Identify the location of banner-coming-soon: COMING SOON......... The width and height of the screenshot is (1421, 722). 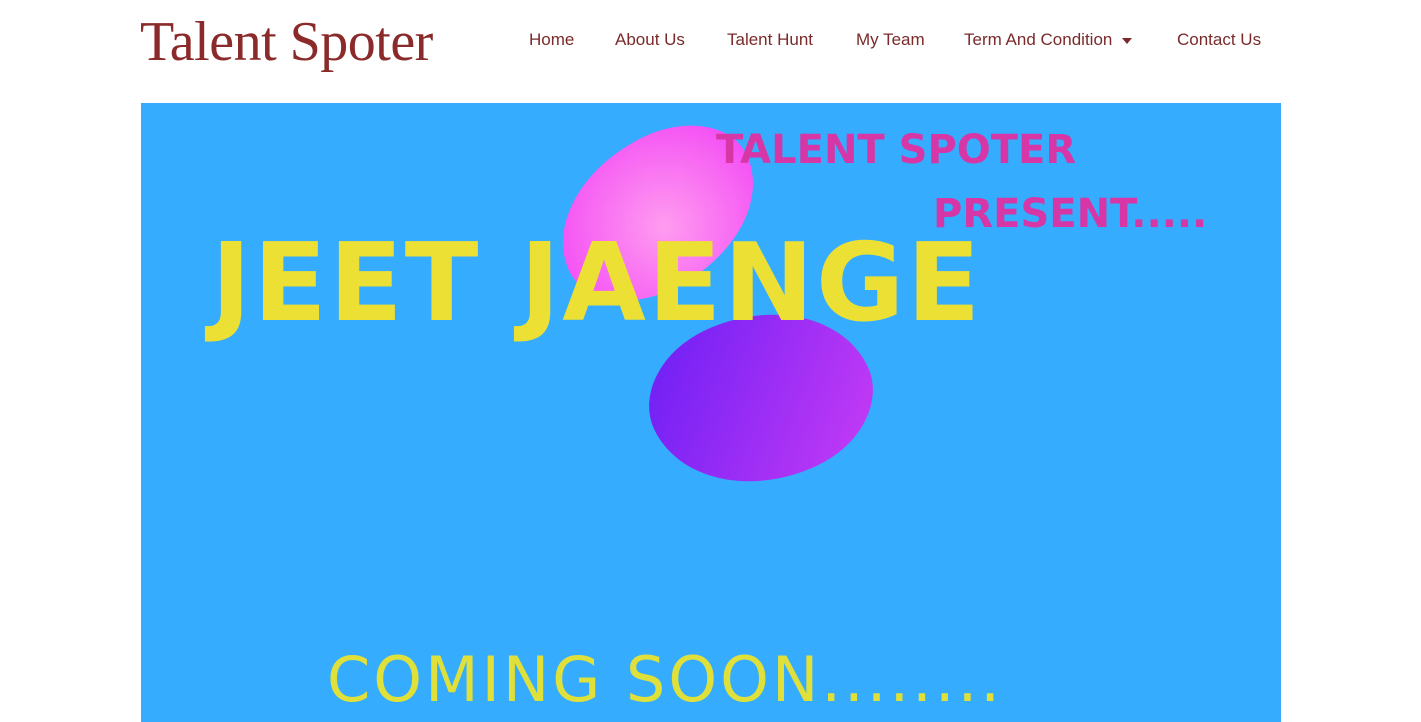
(665, 679).